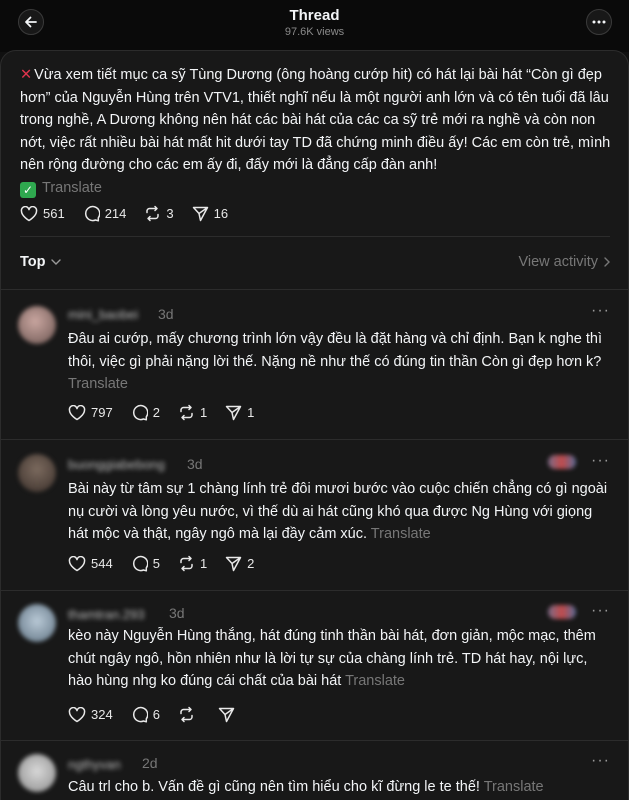 This screenshot has width=629, height=800. I want to click on more-options-button, so click(599, 22).